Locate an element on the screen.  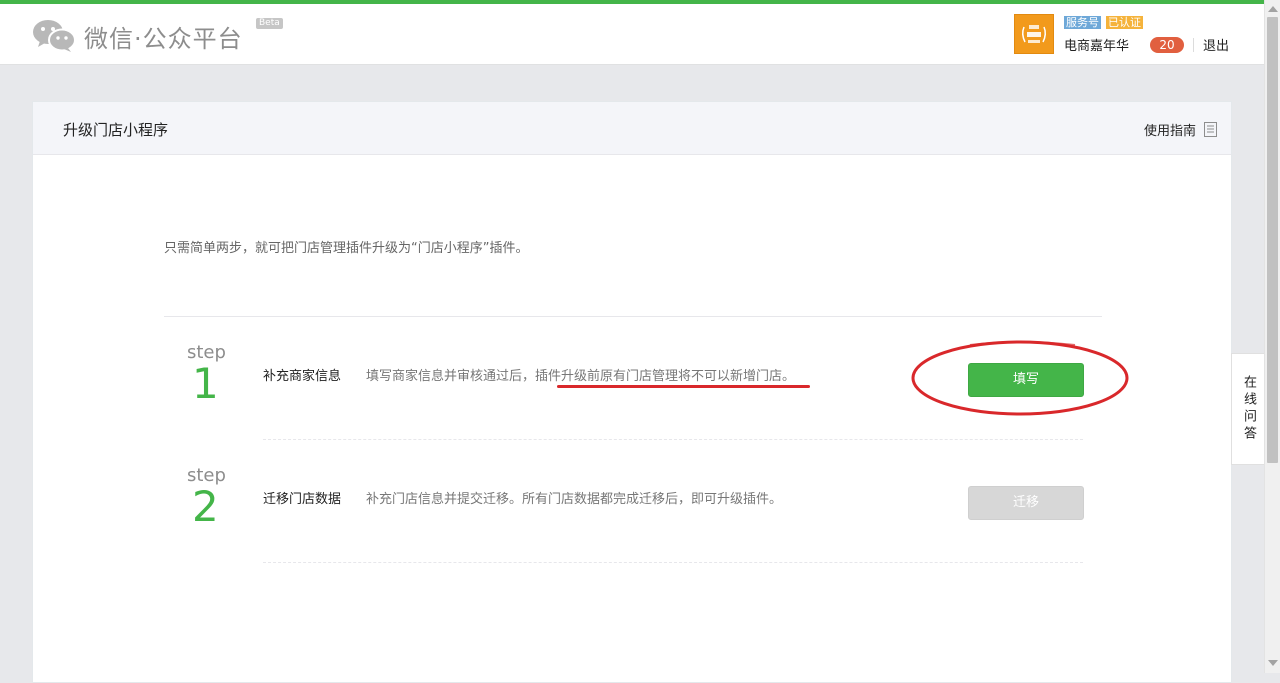
verified-tag: 已认证 is located at coordinates (1124, 22).